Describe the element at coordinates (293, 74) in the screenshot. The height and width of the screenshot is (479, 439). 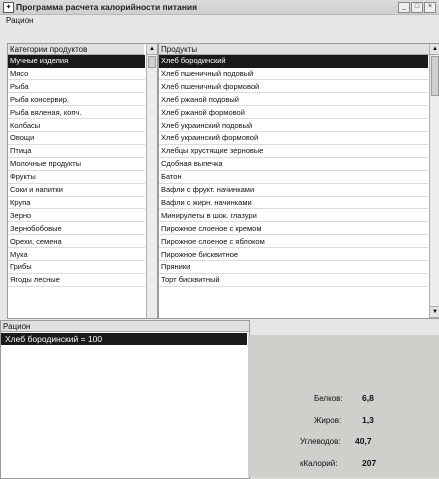
I see `list-item: Хлеб пшеничный подовый` at that location.